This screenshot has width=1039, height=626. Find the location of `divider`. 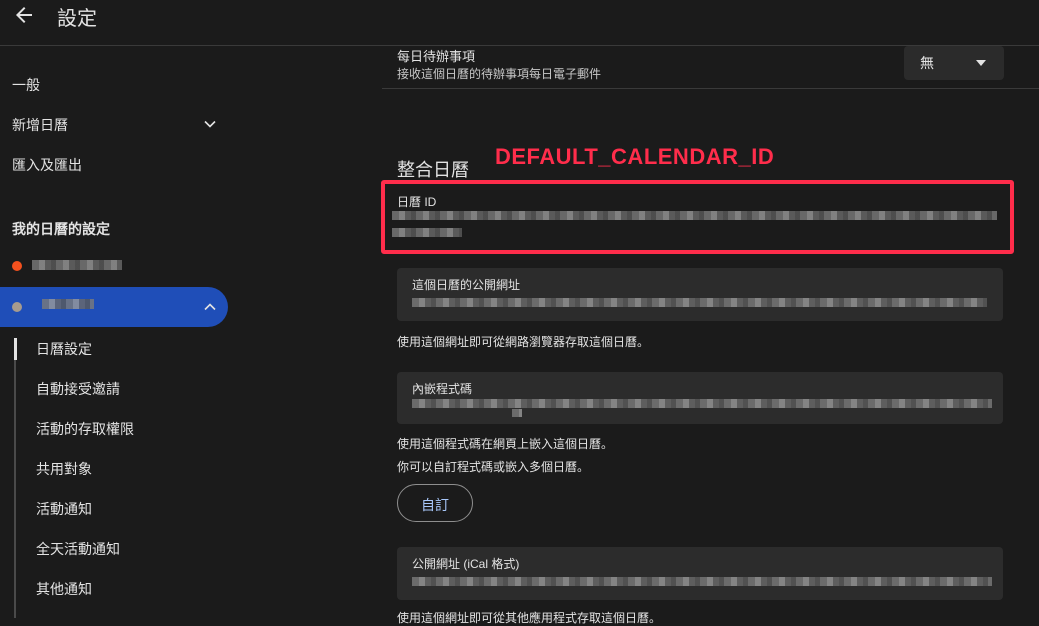

divider is located at coordinates (710, 88).